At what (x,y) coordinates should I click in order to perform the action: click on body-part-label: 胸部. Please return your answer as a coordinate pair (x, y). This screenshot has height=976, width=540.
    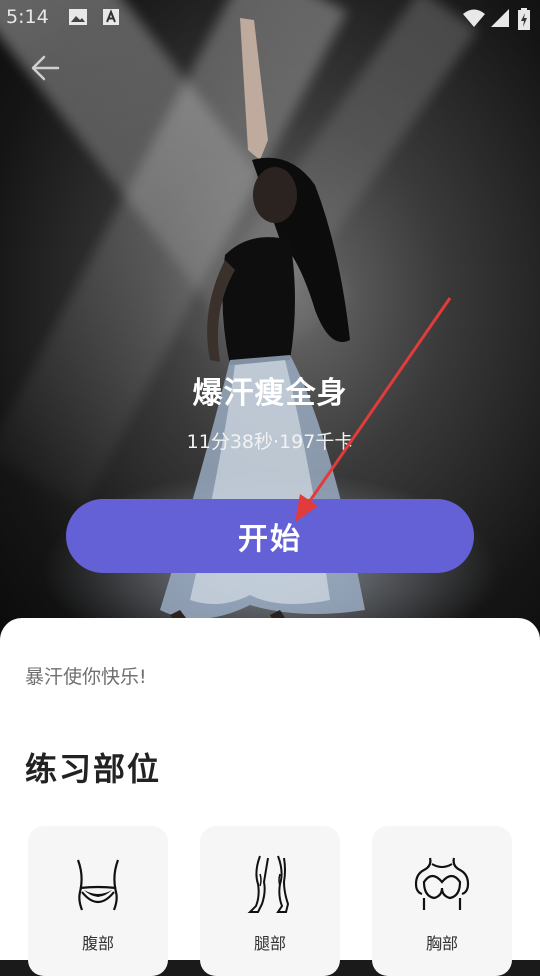
    Looking at the image, I should click on (441, 943).